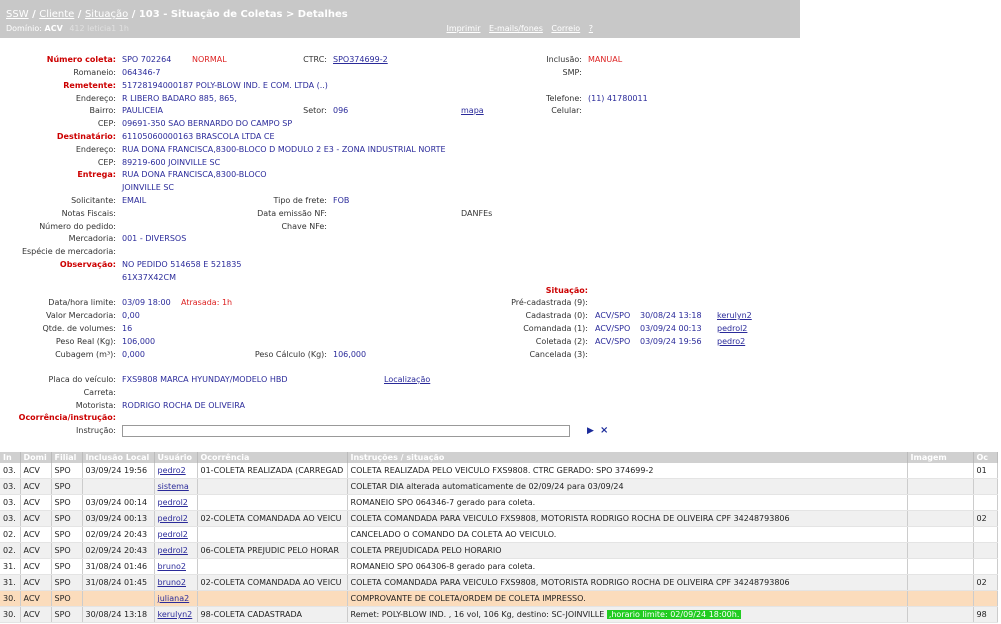 This screenshot has height=624, width=1001. I want to click on page-title: 103 - Situação de Coletas > Detalhes, so click(243, 14).